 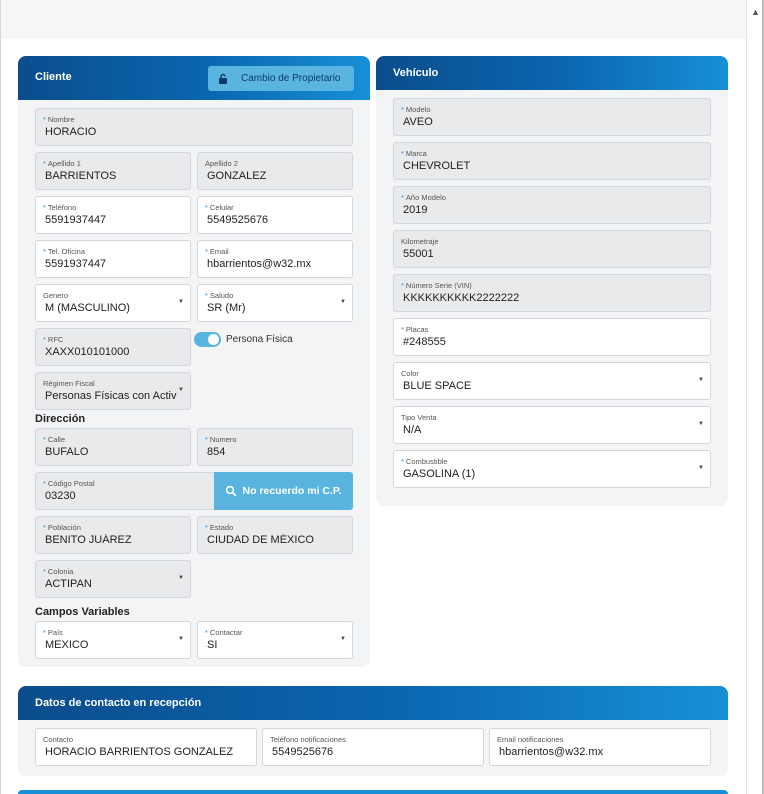 I want to click on persona-fisica-toggle, so click(x=207, y=339).